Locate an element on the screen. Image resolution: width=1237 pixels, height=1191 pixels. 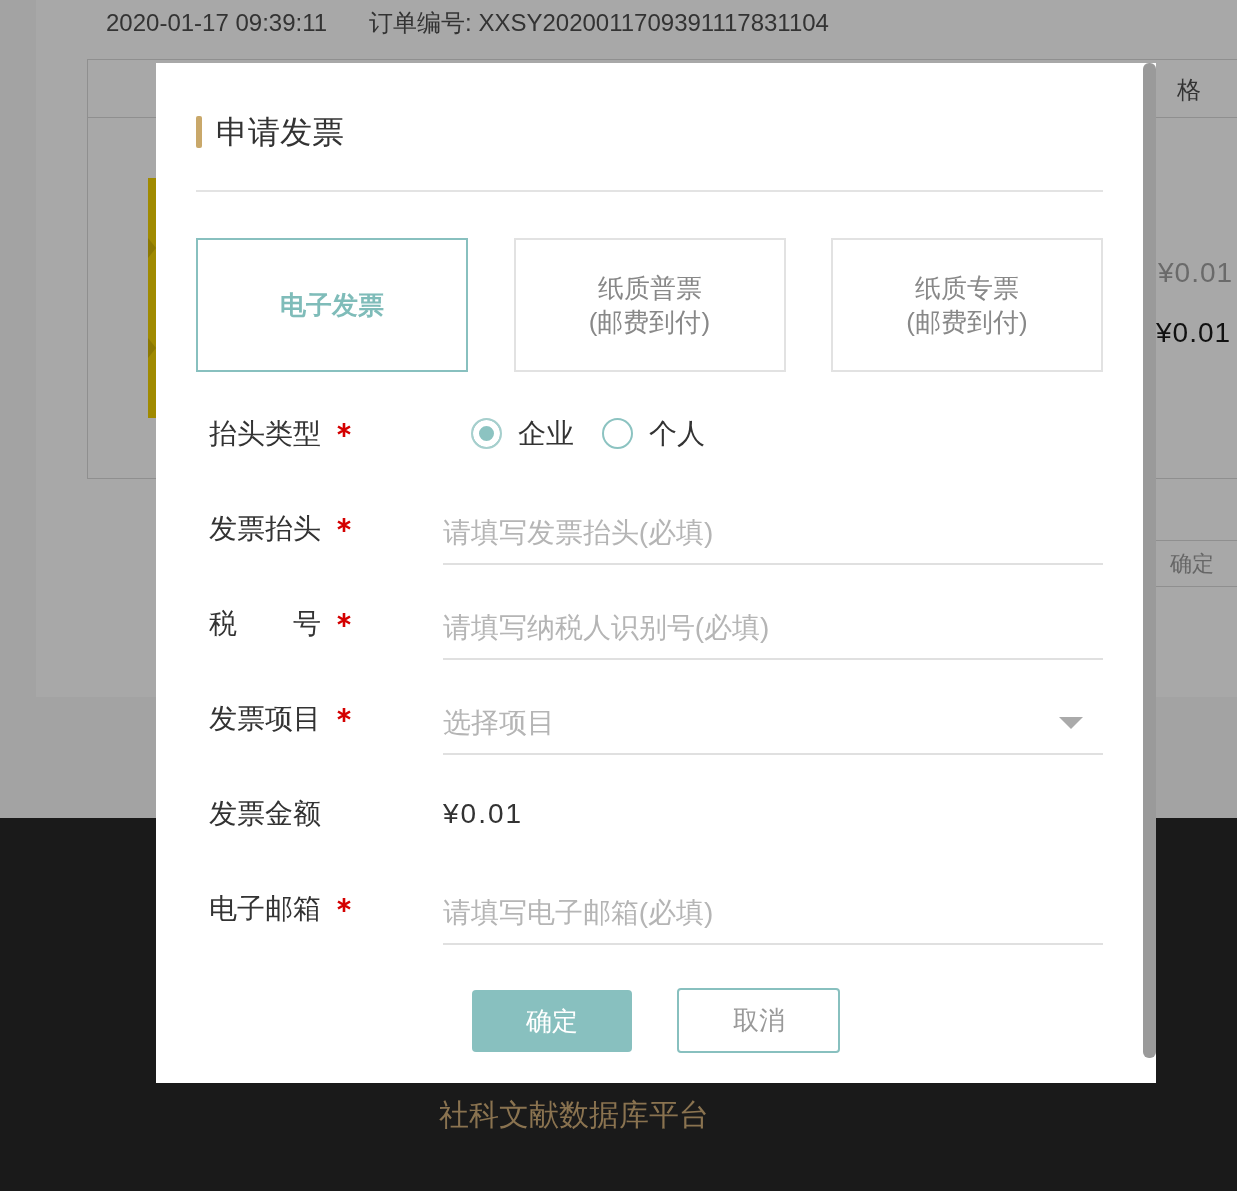
title-accent-bar is located at coordinates (199, 131).